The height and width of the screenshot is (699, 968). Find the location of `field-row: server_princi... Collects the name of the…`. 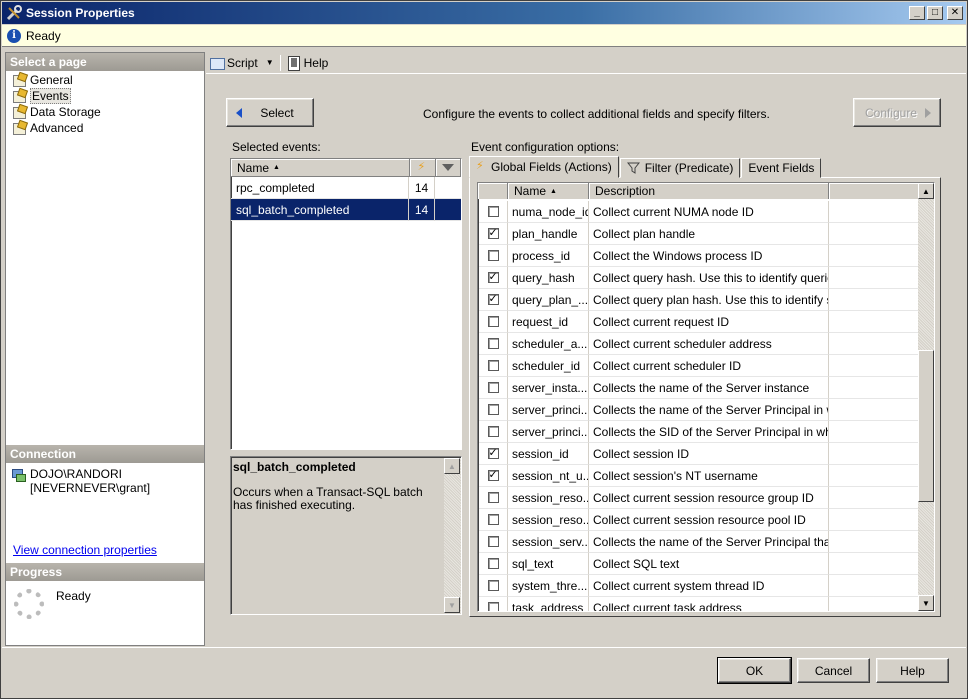

field-row: server_princi... Collects the name of the… is located at coordinates (699, 410).